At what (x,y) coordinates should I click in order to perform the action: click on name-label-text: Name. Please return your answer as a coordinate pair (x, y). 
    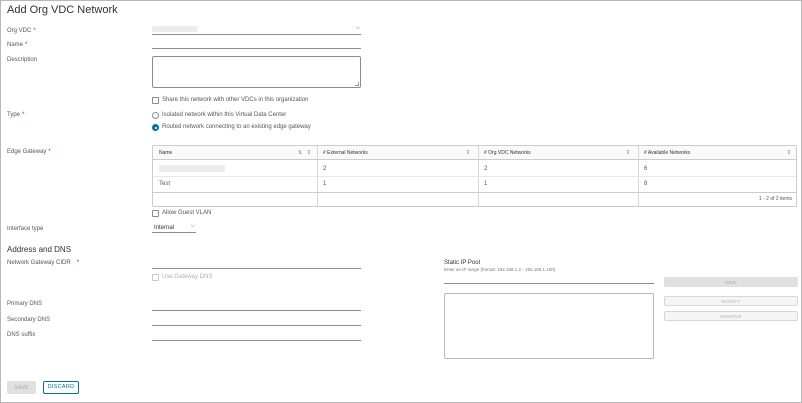
    Looking at the image, I should click on (15, 45).